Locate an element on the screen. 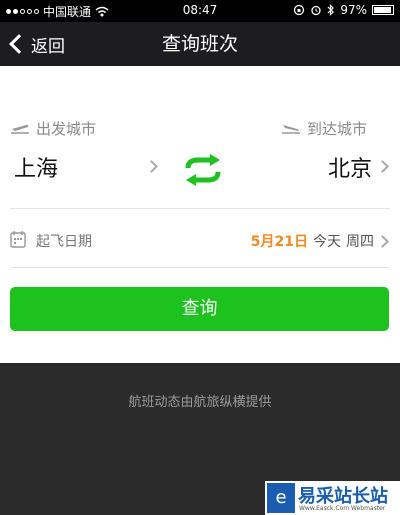 This screenshot has height=515, width=400. date-relative: 今天 is located at coordinates (327, 242).